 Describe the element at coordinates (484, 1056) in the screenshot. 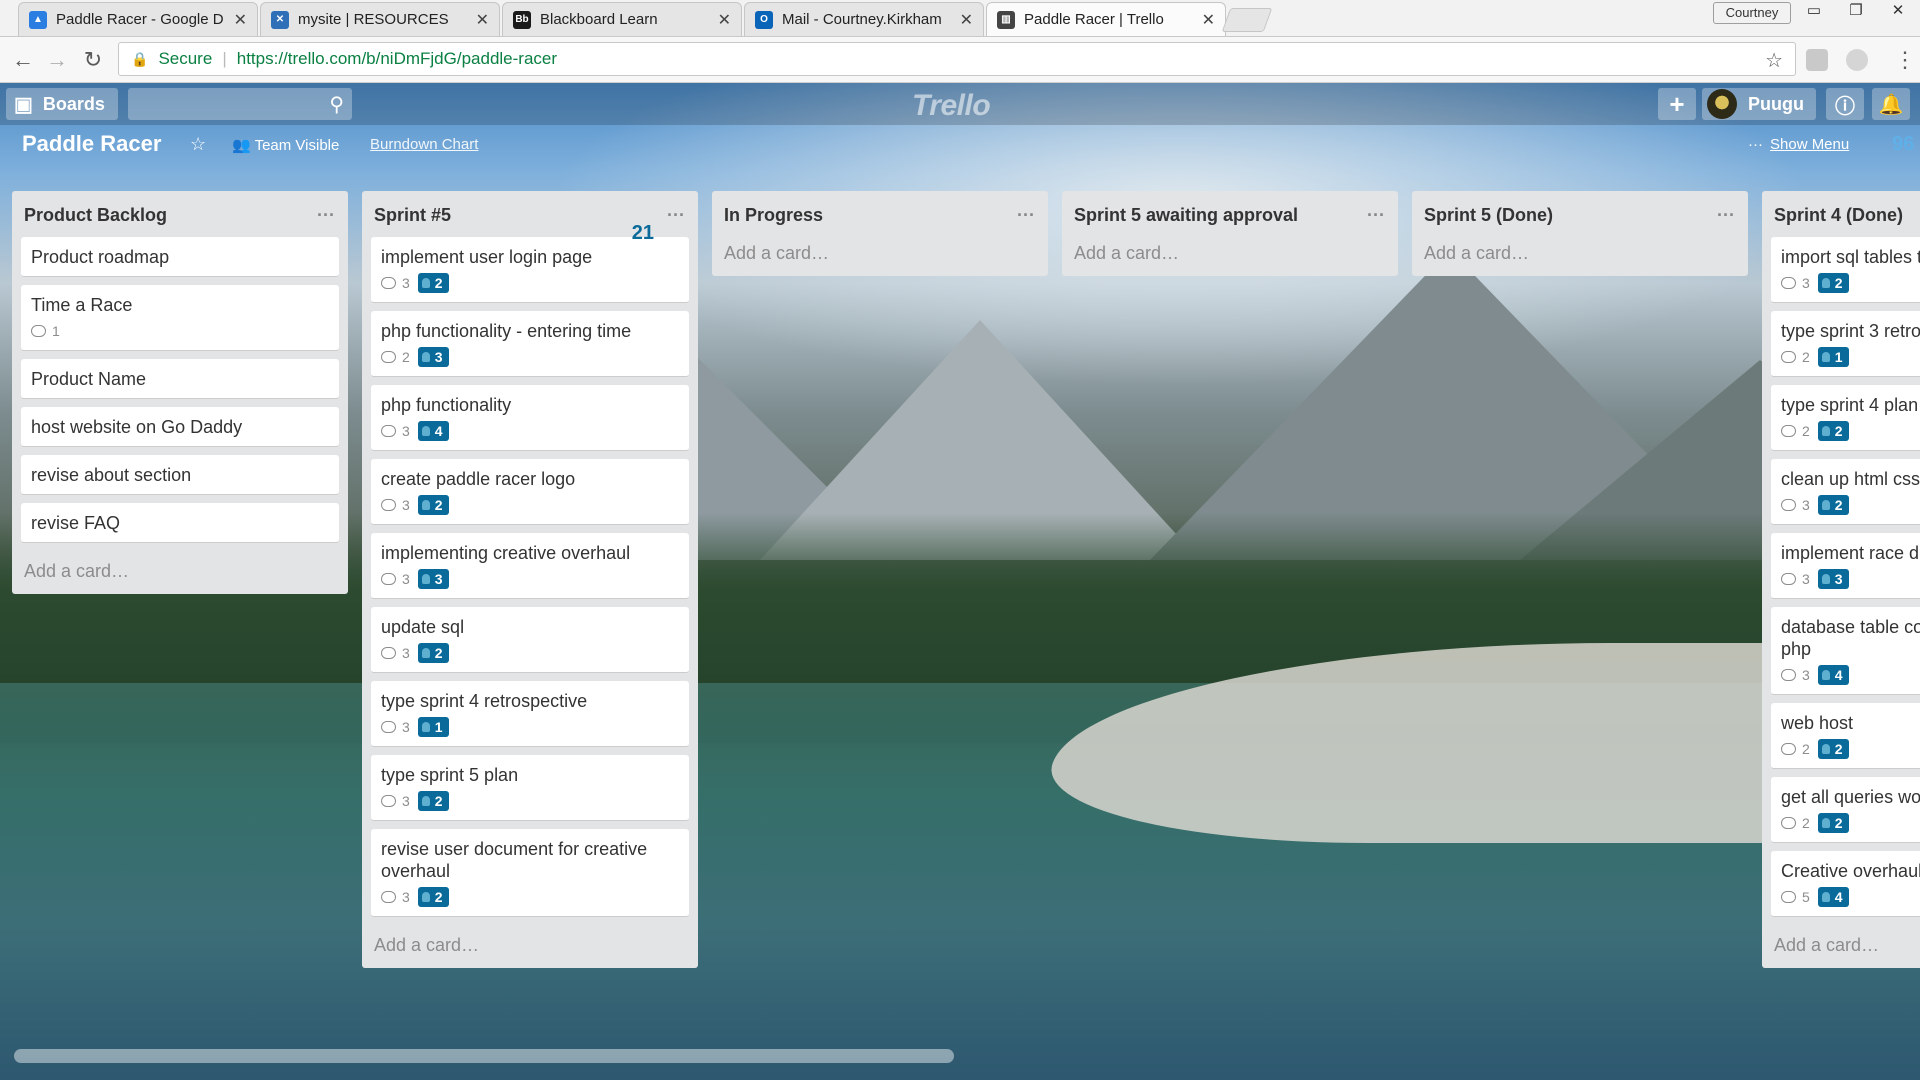

I see `horizontal-scrollbar` at that location.